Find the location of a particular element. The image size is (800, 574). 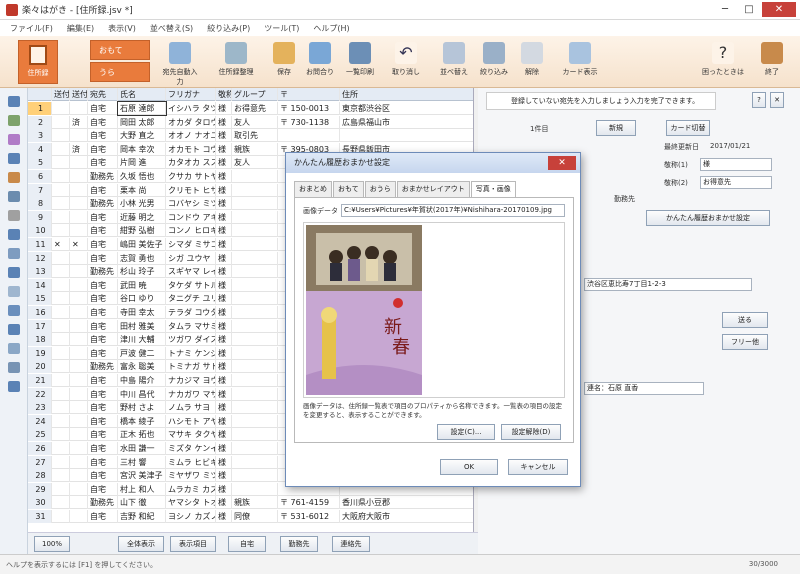

omote-button: おもて is located at coordinates (120, 50).